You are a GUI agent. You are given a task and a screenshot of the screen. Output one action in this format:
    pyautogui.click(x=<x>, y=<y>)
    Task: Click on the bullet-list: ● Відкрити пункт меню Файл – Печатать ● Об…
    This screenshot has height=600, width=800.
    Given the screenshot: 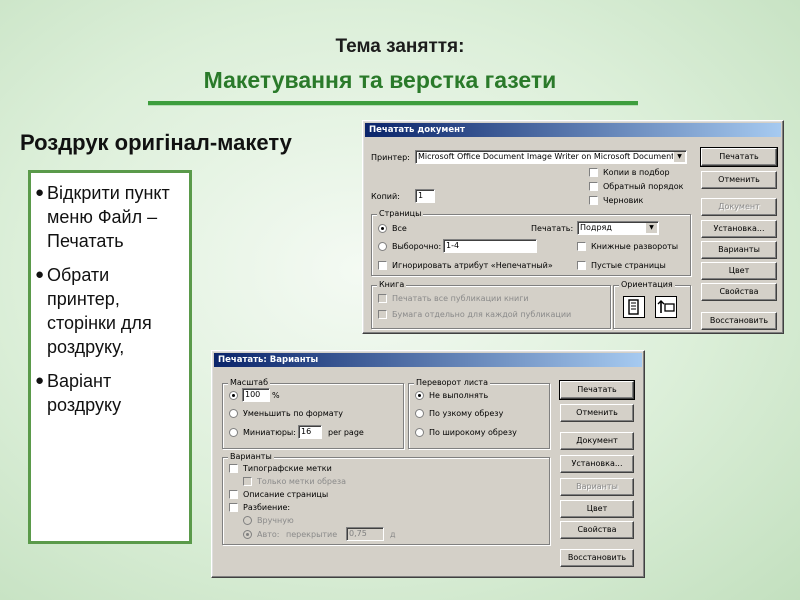 What is the action you would take?
    pyautogui.click(x=110, y=357)
    